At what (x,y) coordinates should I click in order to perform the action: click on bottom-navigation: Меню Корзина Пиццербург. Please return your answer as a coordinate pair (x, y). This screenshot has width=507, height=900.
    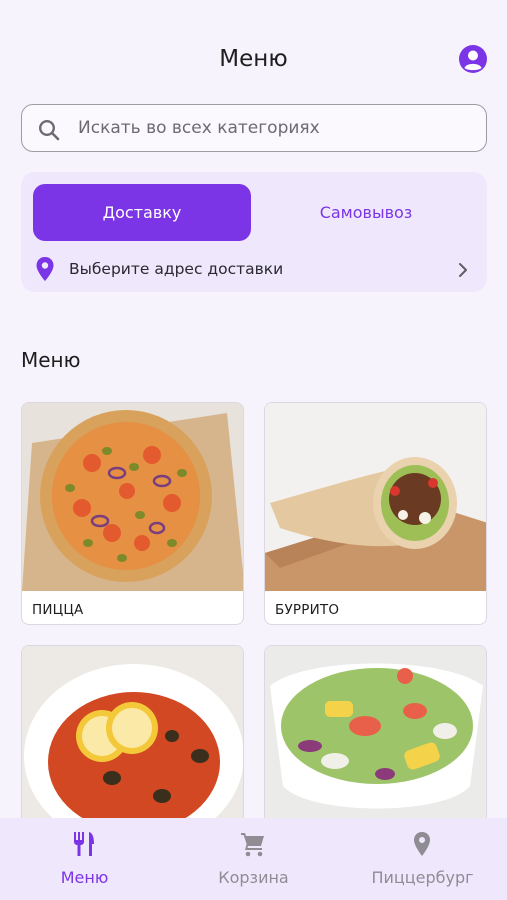
    Looking at the image, I should click on (253, 859).